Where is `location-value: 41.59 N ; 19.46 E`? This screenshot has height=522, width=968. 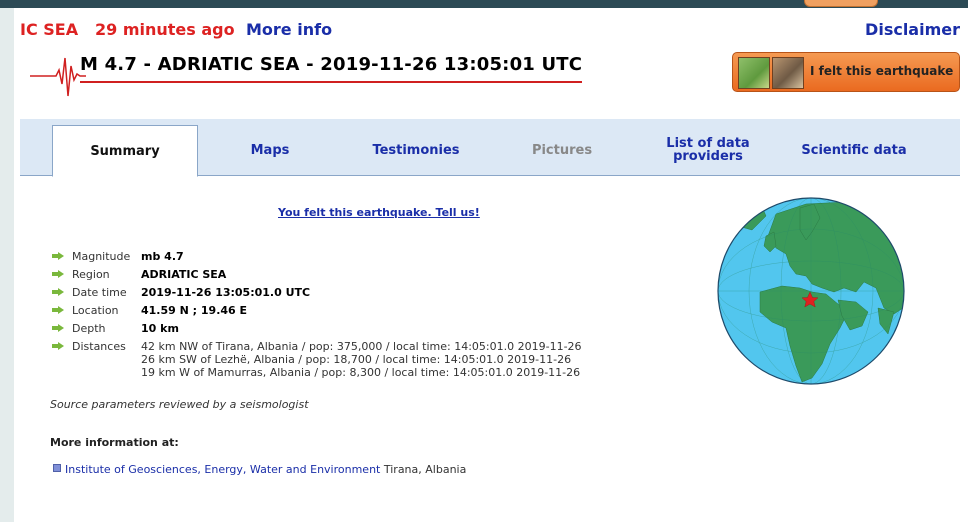
location-value: 41.59 N ; 19.46 E is located at coordinates (194, 310).